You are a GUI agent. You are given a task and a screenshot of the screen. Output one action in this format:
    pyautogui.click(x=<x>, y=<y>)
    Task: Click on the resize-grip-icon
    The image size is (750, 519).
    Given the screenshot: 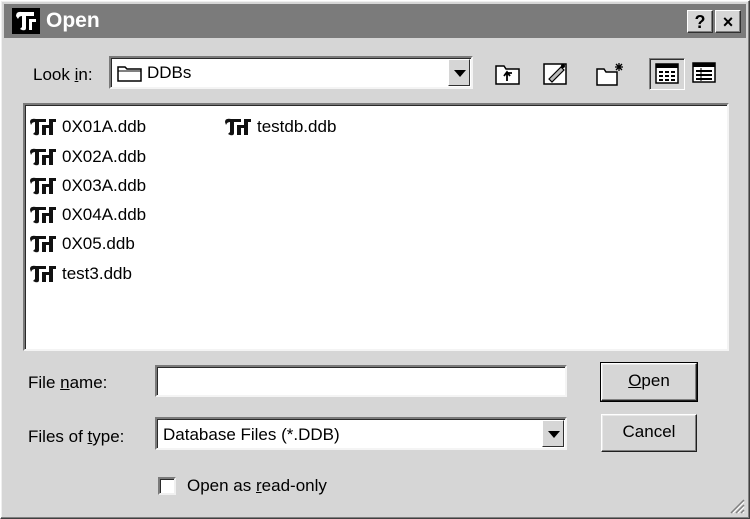 What is the action you would take?
    pyautogui.click(x=737, y=506)
    